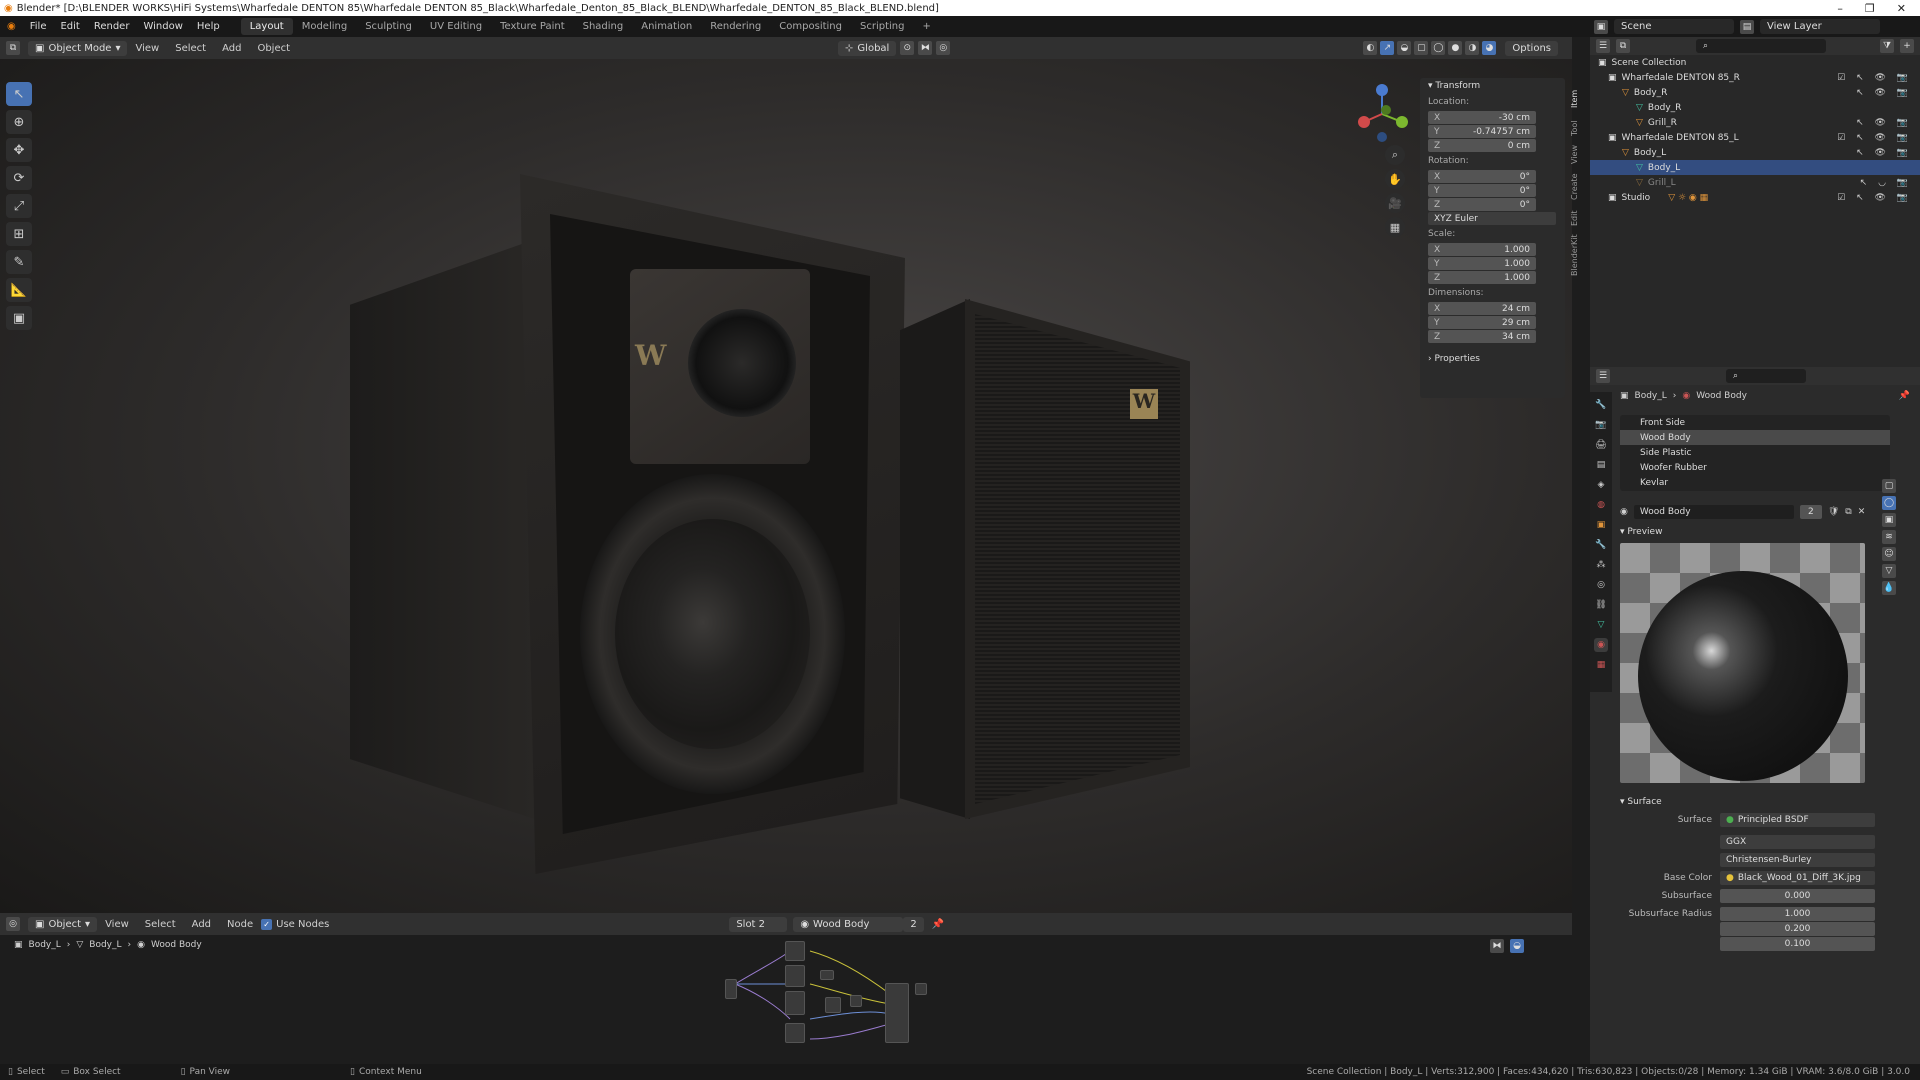  I want to click on menu-help: Help, so click(208, 26).